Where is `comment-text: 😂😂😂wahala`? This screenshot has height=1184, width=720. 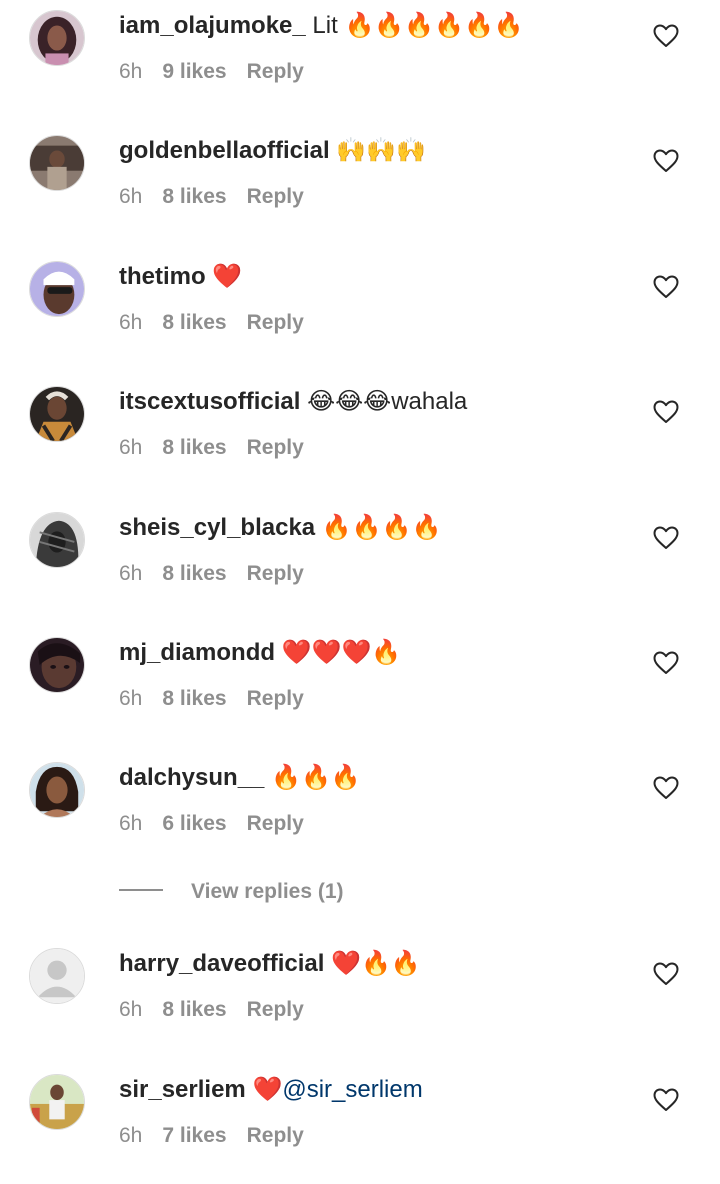 comment-text: 😂😂😂wahala is located at coordinates (387, 401).